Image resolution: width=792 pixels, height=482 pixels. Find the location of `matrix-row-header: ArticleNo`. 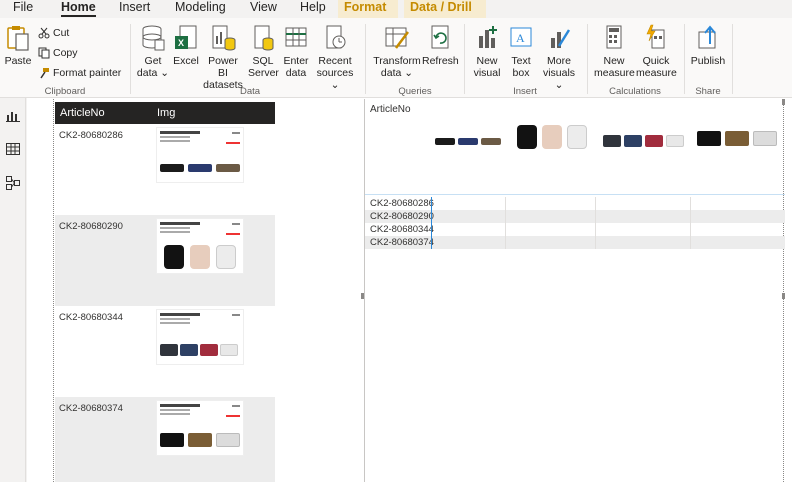

matrix-row-header: ArticleNo is located at coordinates (390, 109).